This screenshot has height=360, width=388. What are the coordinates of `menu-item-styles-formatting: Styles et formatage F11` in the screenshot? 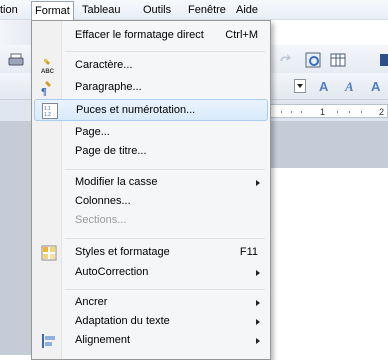 It's located at (151, 253).